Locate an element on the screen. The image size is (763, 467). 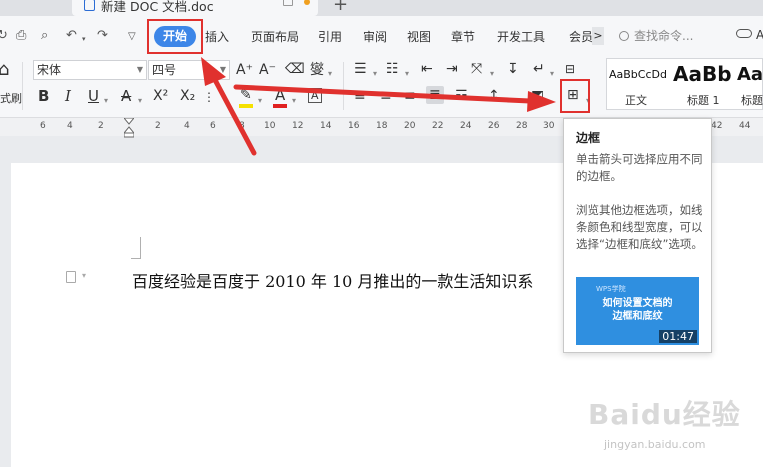
annotation-arrow-to-start-tab is located at coordinates (229, 106).